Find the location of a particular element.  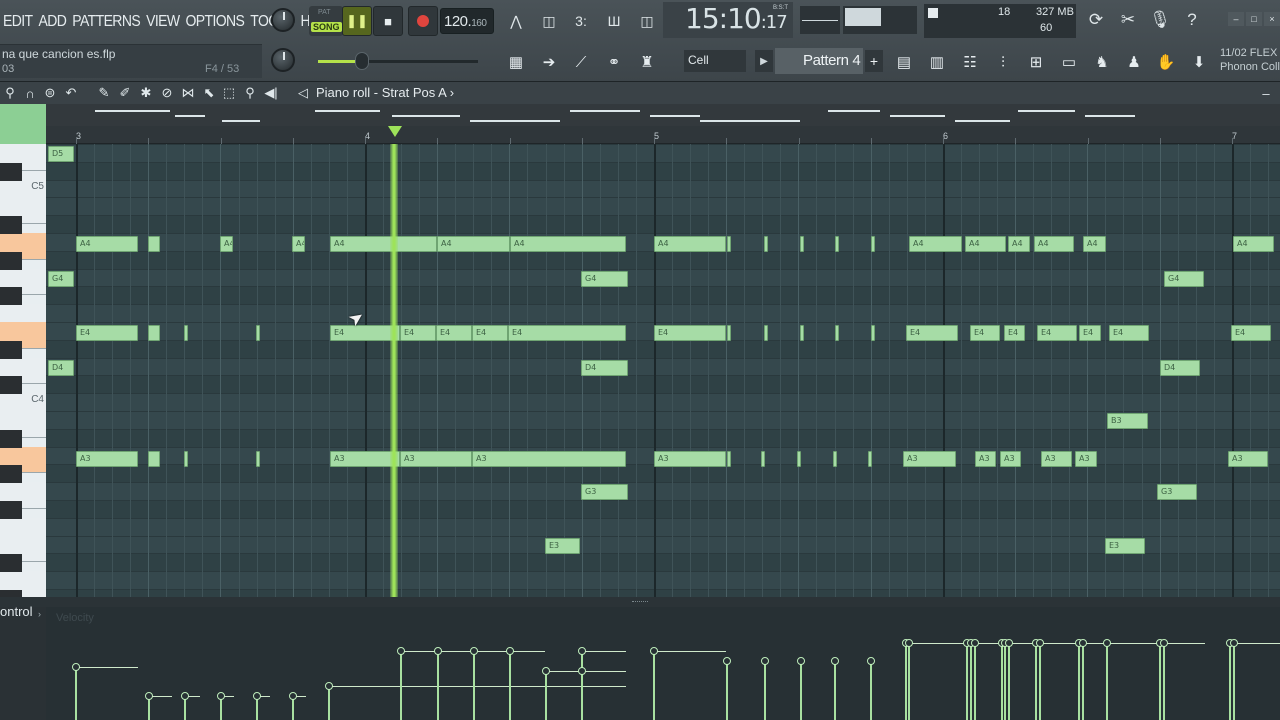

lane-divider is located at coordinates (640, 602).